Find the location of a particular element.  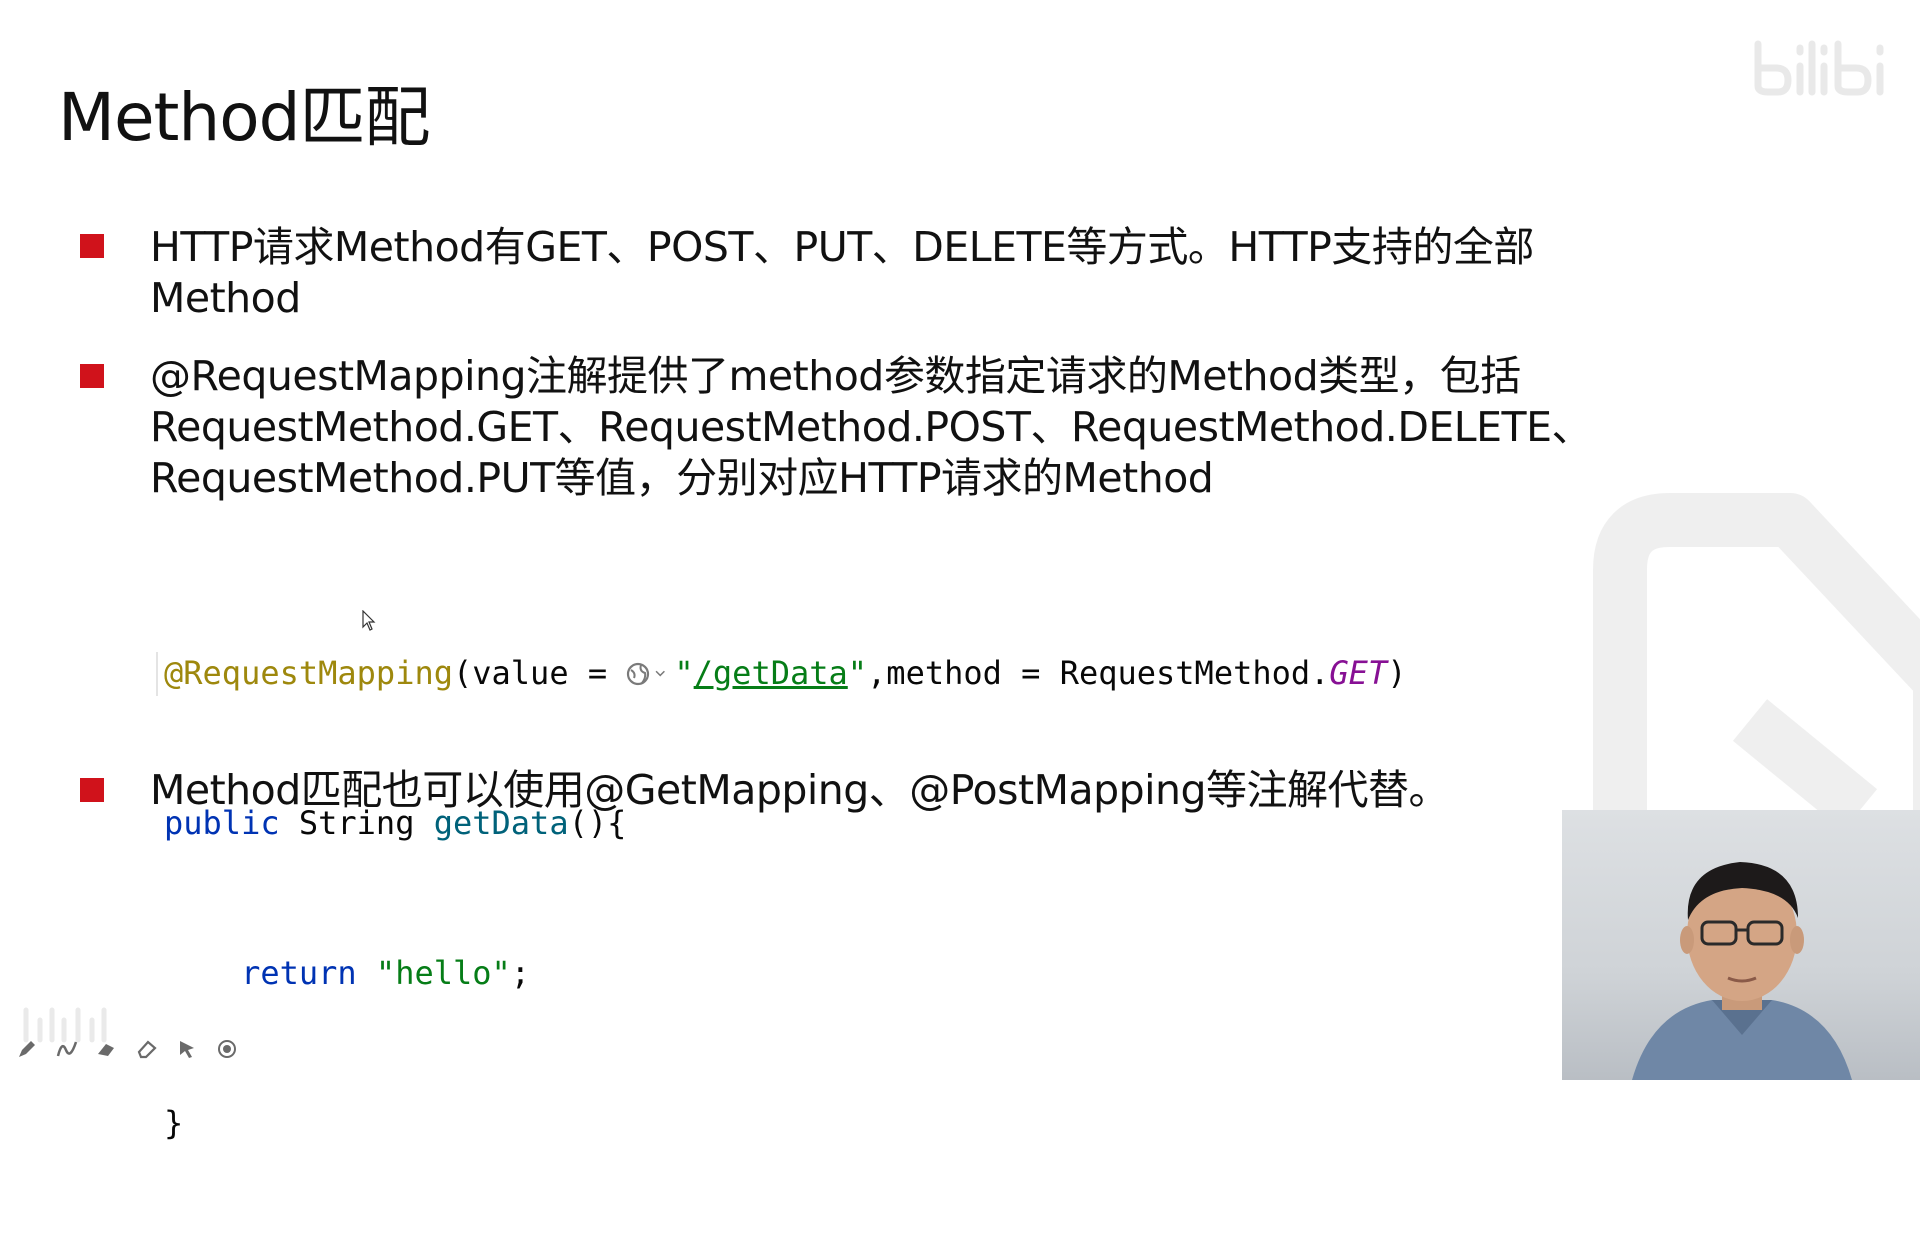

code-url: /getData is located at coordinates (771, 673).